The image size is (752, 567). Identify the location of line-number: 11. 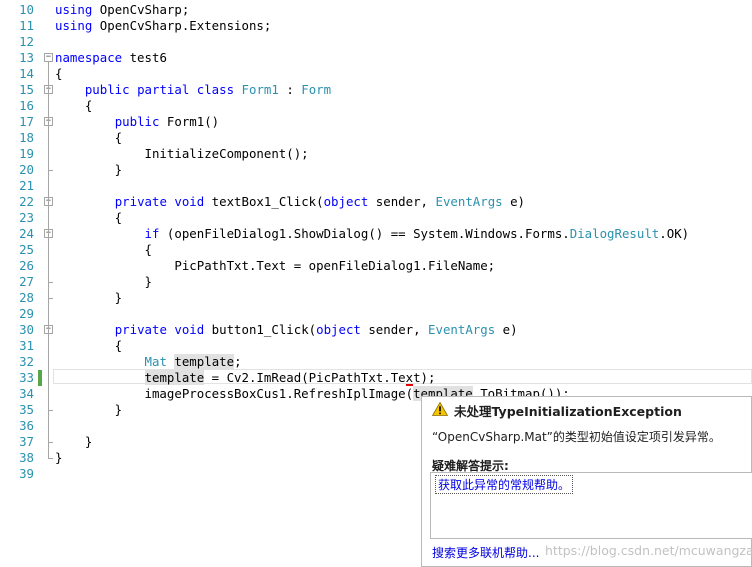
(26, 25).